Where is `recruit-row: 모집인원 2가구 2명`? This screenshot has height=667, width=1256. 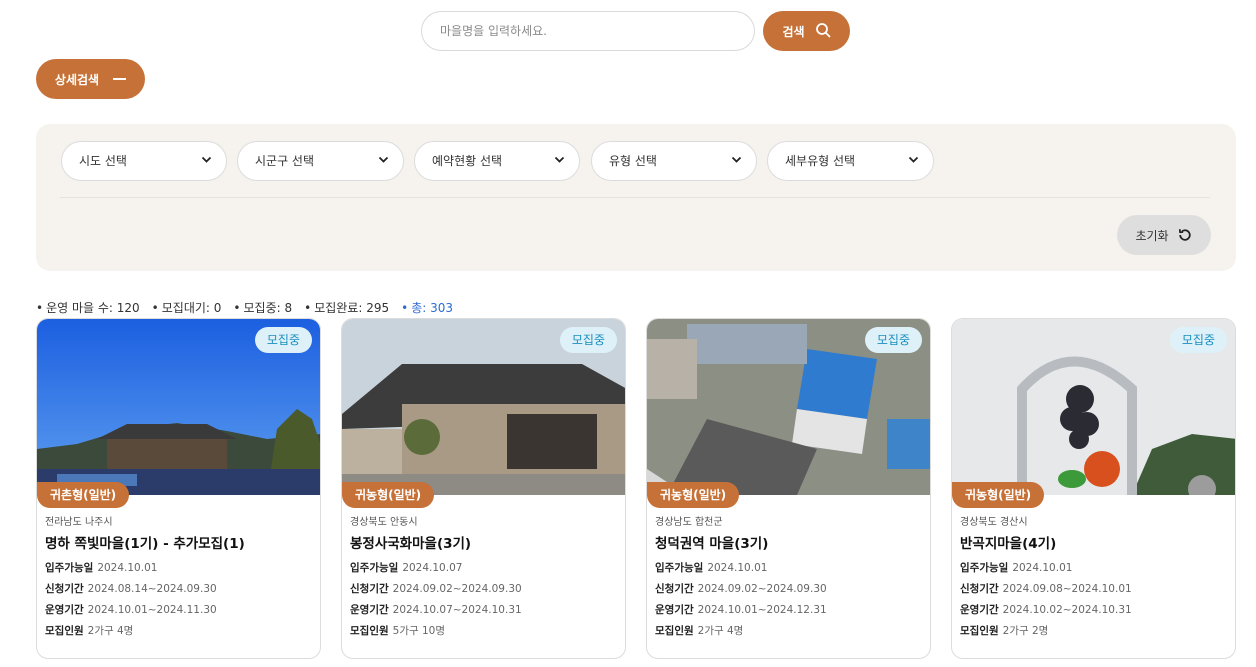
recruit-row: 모집인원 2가구 2명 is located at coordinates (1004, 630).